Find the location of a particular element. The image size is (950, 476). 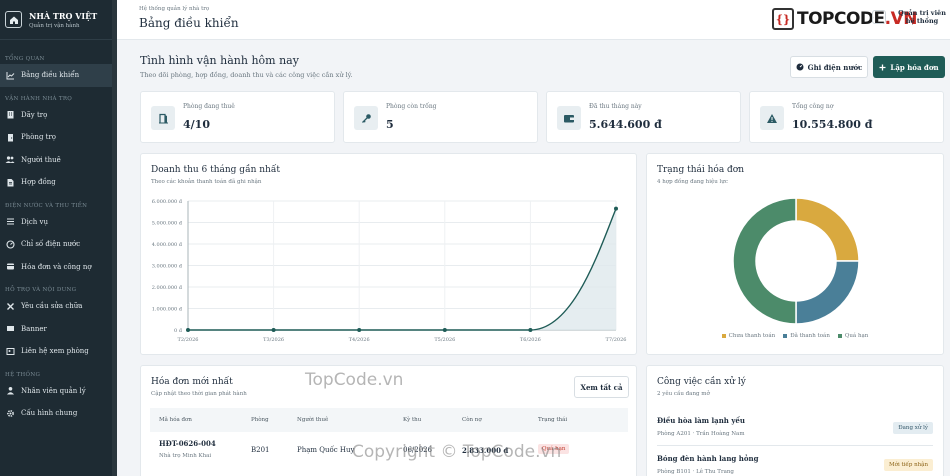

view-all-button: Xem tất cả is located at coordinates (601, 387).